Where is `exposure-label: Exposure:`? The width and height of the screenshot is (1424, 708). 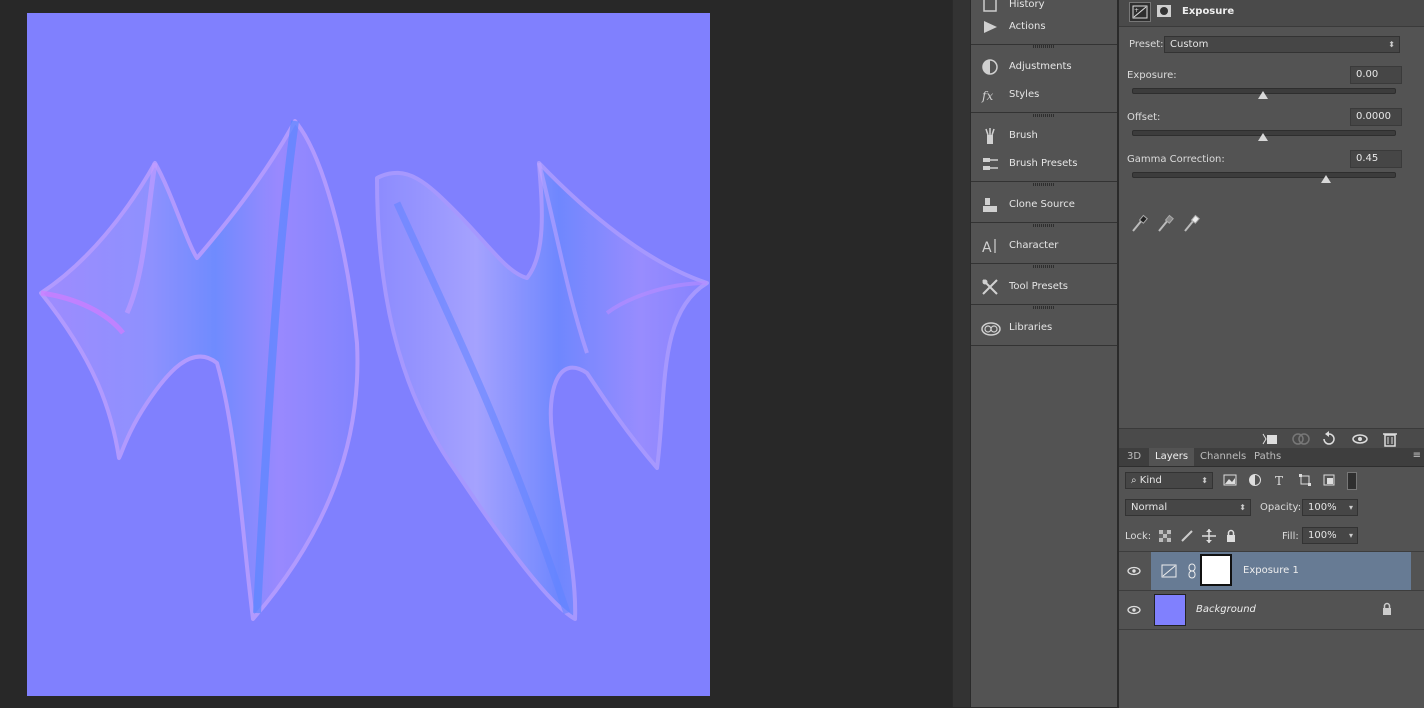 exposure-label: Exposure: is located at coordinates (1152, 75).